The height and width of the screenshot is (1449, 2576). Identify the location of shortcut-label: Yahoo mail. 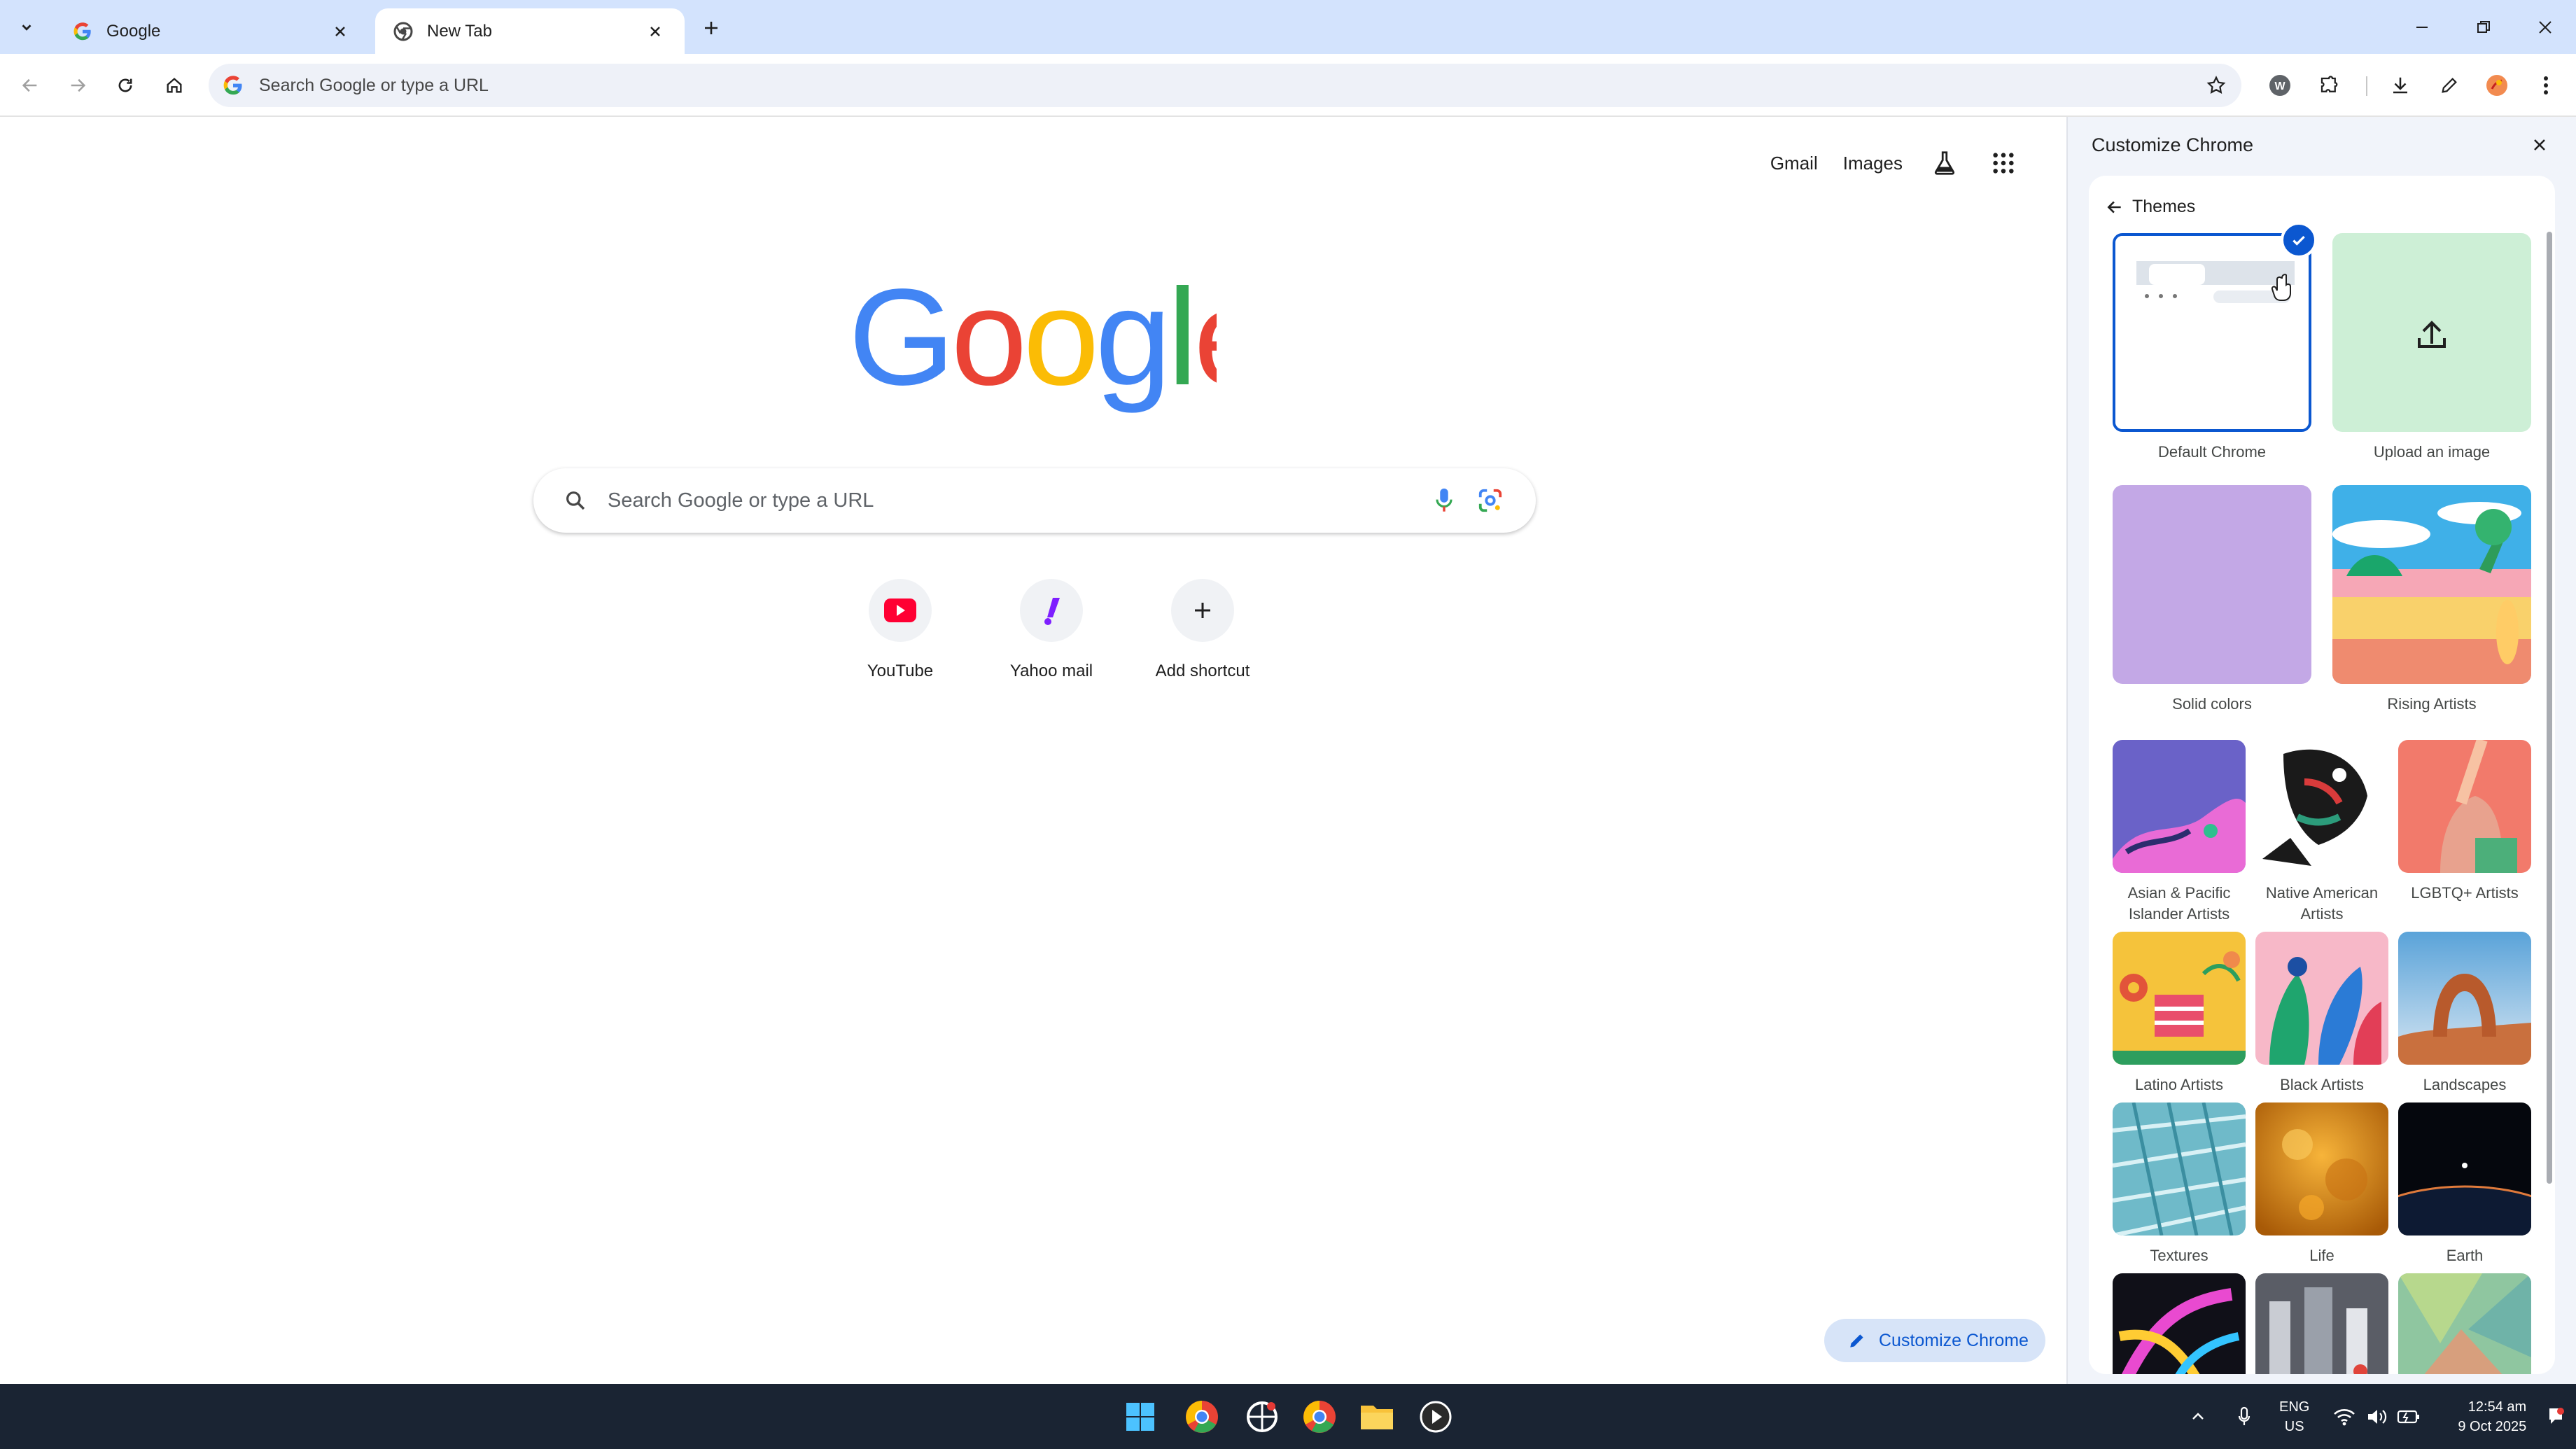
(1051, 671).